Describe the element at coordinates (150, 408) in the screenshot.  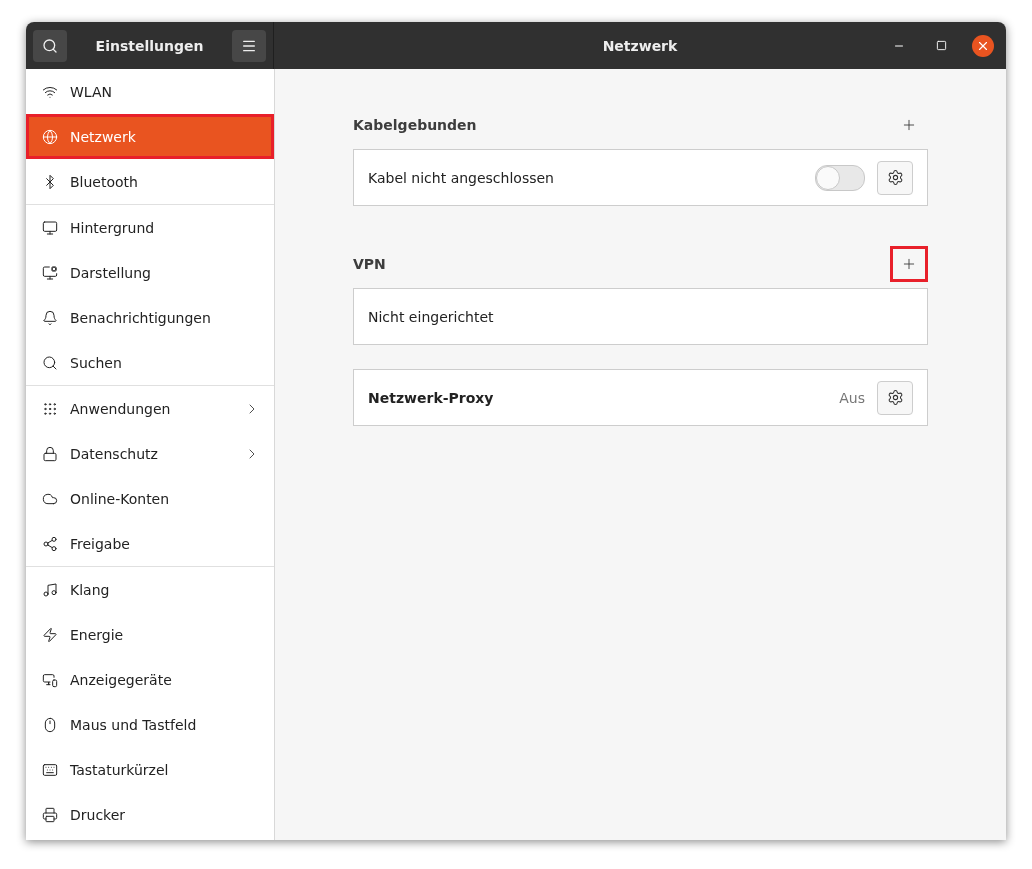
I see `sidebar-item: Anwendungen` at that location.